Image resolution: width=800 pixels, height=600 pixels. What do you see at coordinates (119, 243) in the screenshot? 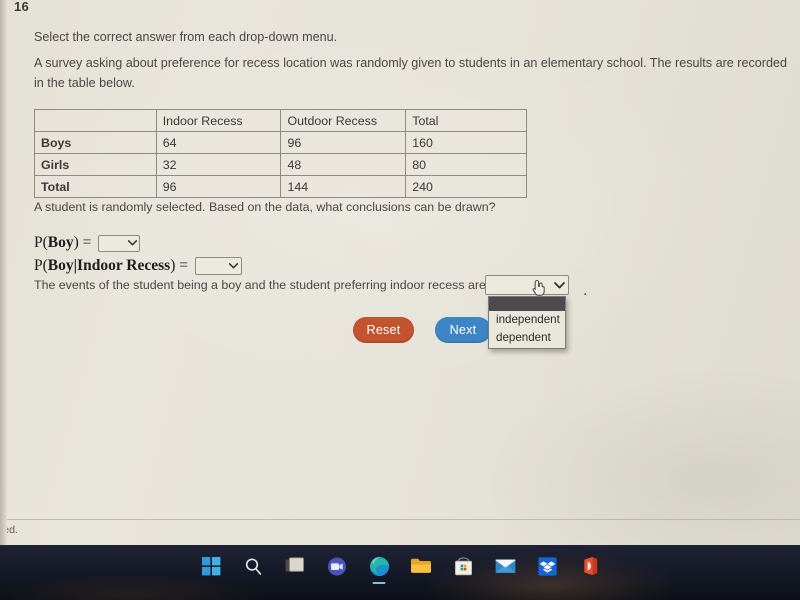
I see `dropdown-probability-boy` at bounding box center [119, 243].